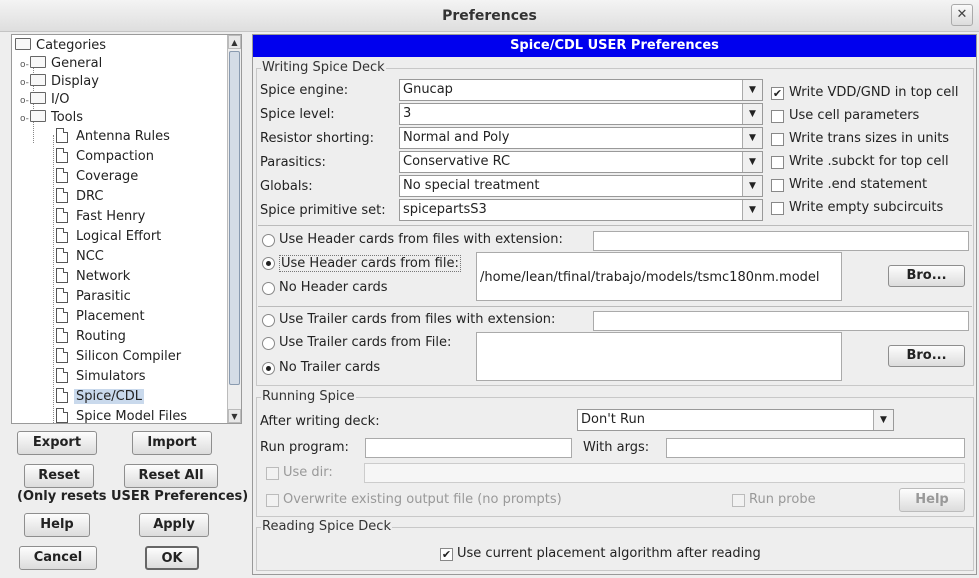 This screenshot has width=979, height=578. I want to click on placement-checkbox: ✔, so click(446, 554).